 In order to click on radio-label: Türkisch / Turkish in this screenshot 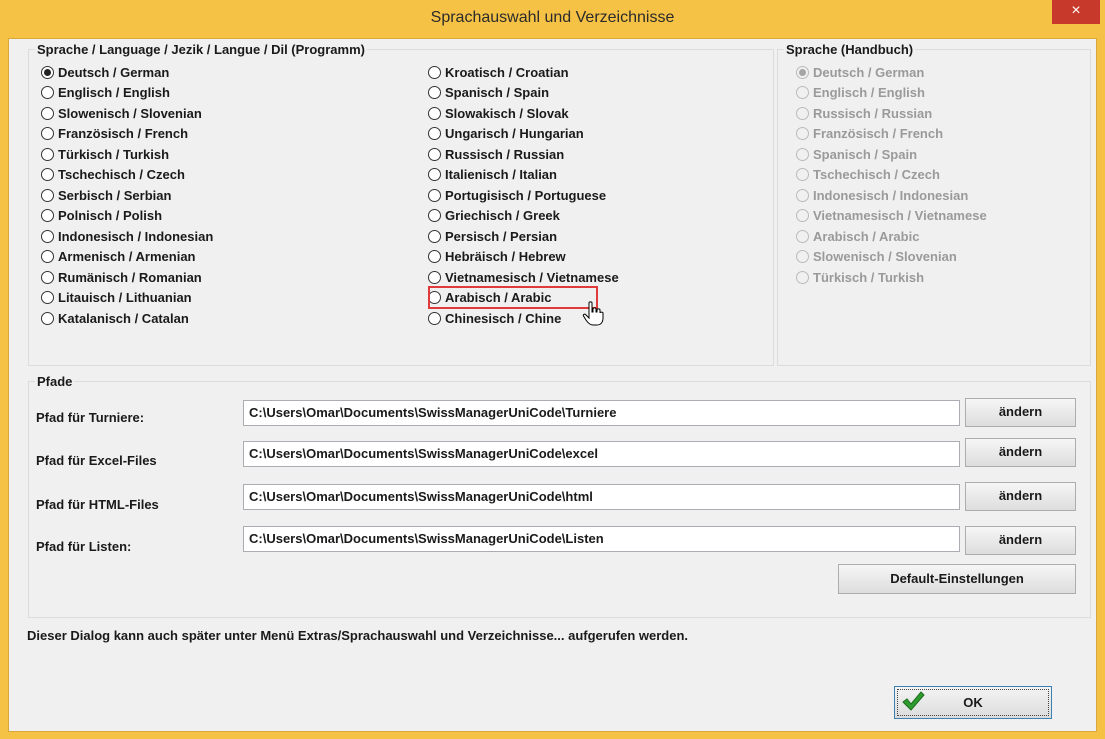, I will do `click(869, 277)`.